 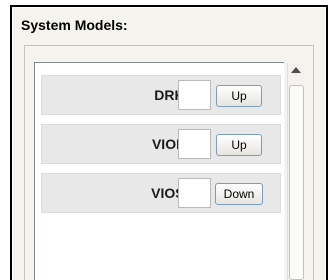 I want to click on vertical-scrollbar, so click(x=296, y=171).